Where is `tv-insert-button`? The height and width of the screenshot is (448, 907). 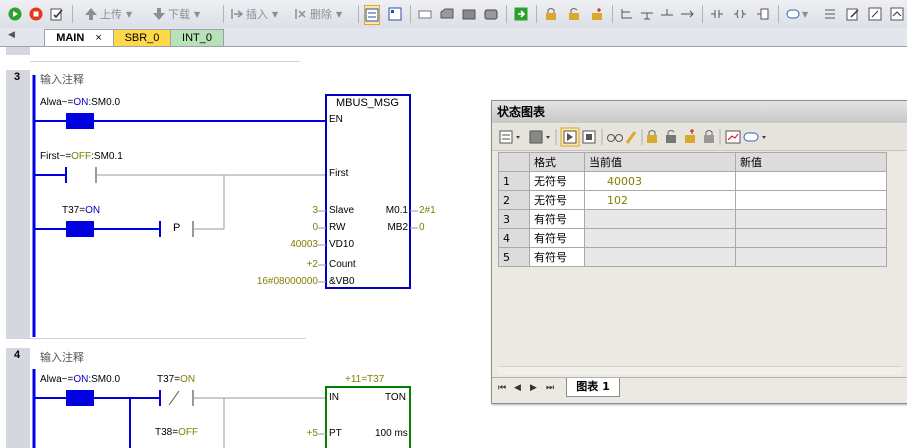 tv-insert-button is located at coordinates (491, 14).